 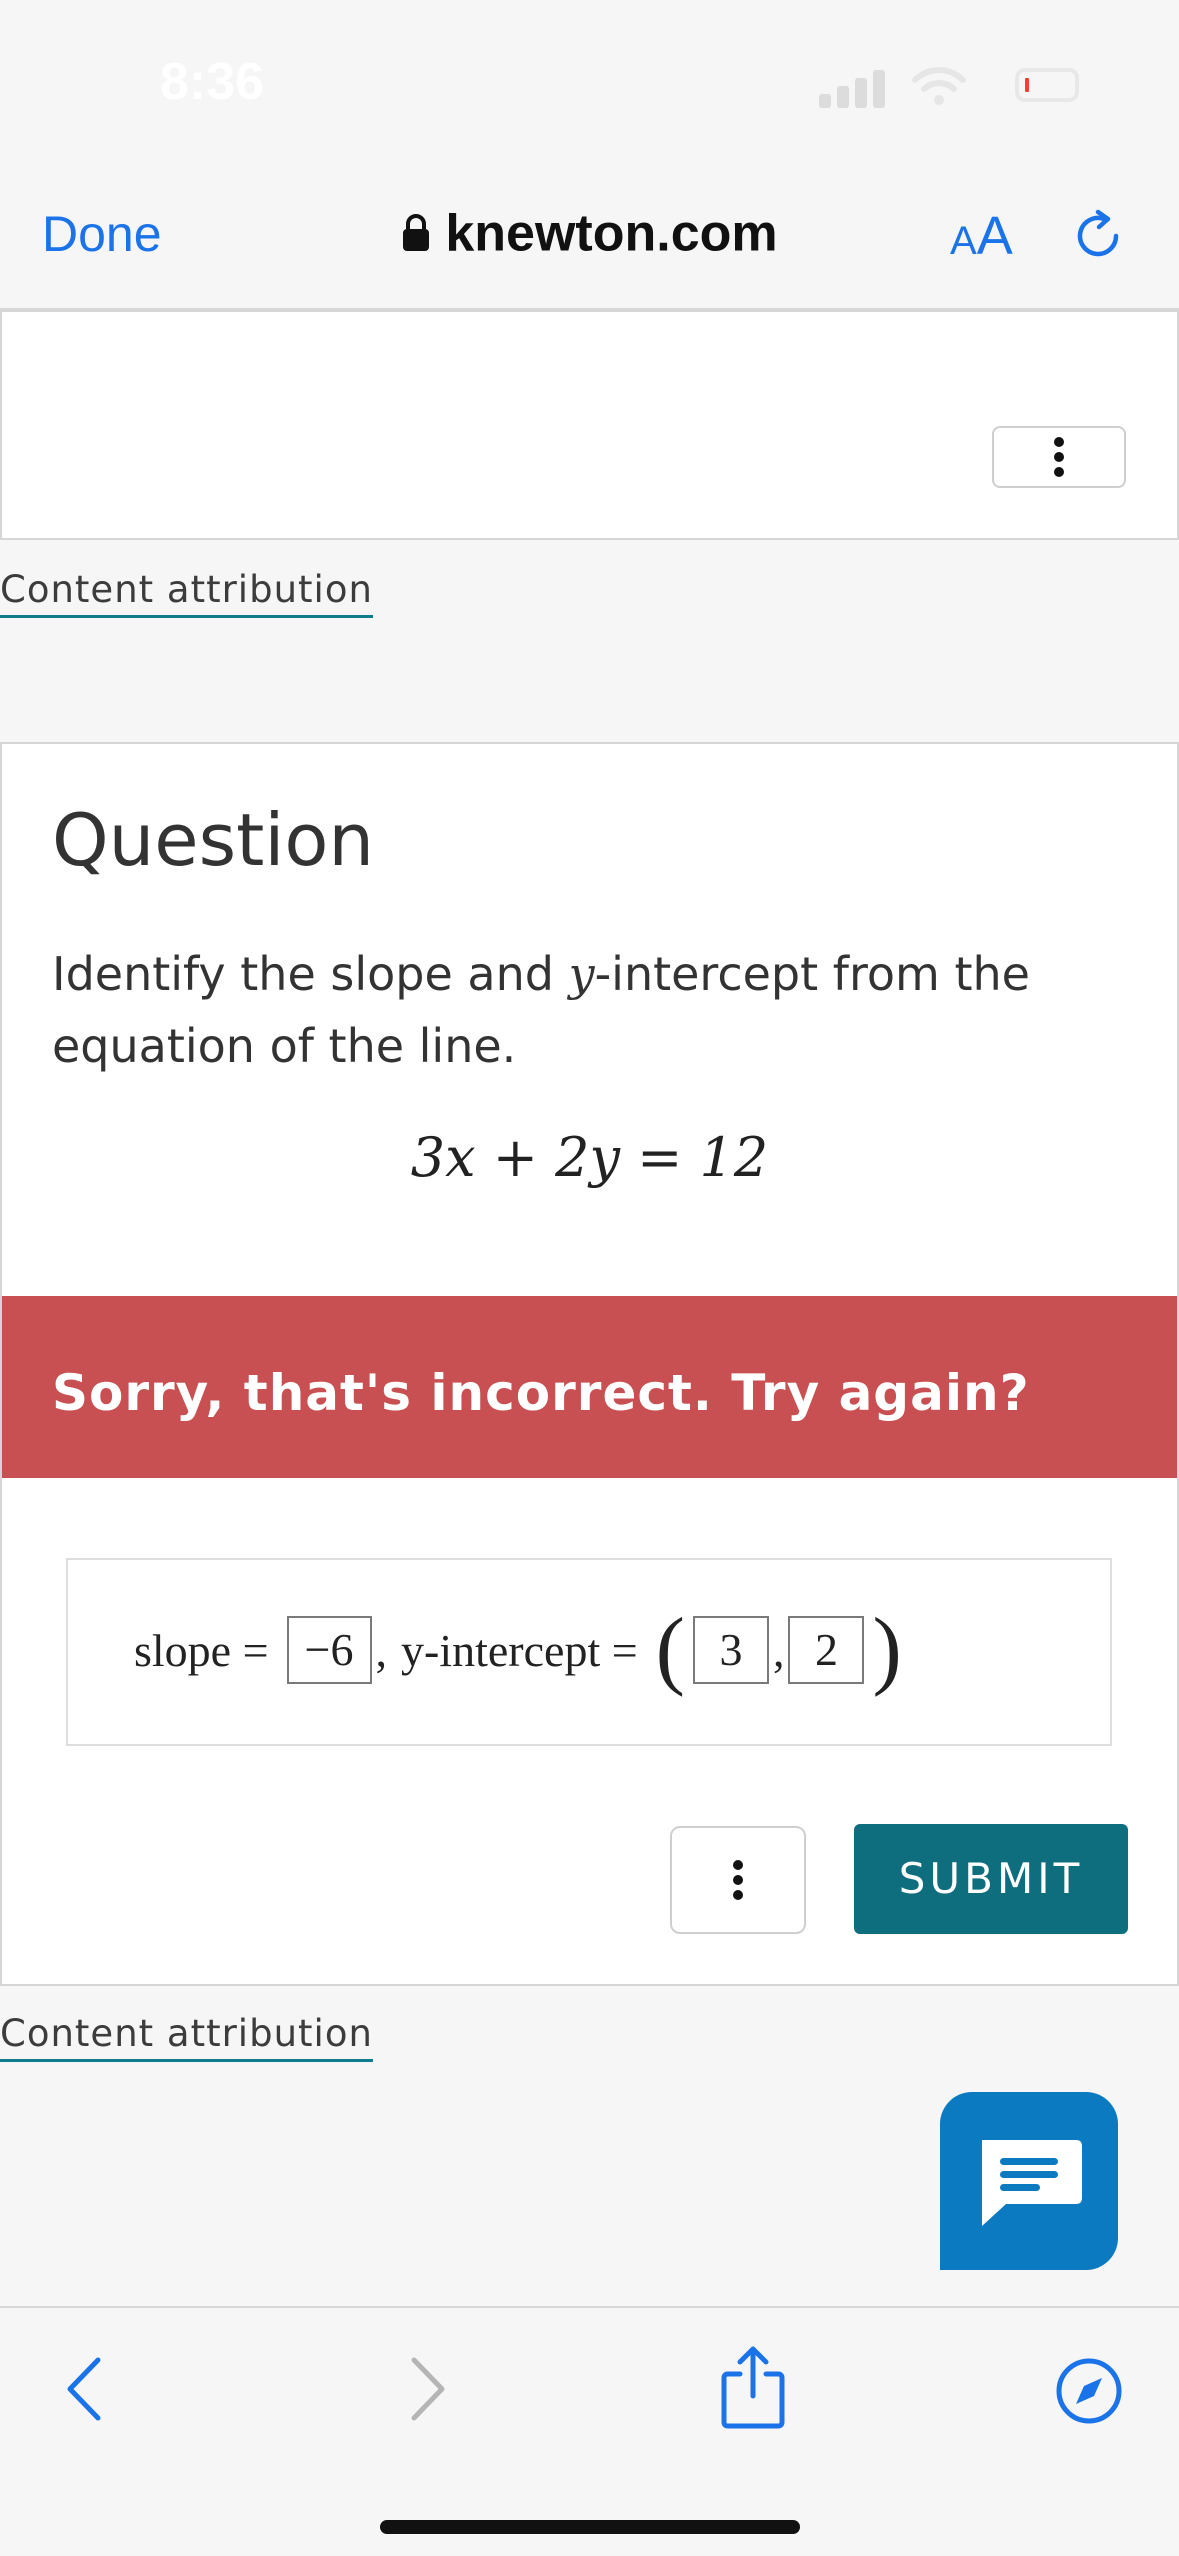 I want to click on url-text: knewton.com, so click(x=611, y=233).